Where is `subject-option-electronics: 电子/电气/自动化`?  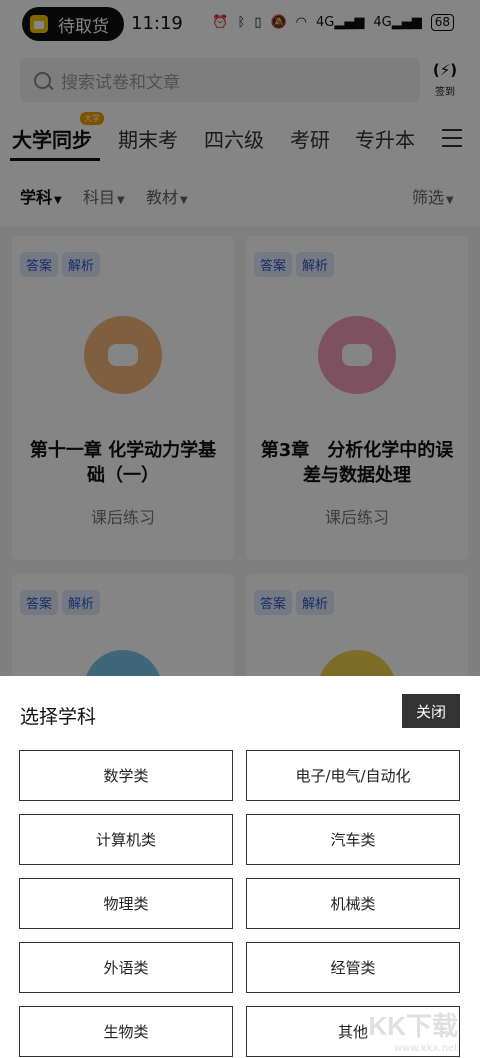 subject-option-electronics: 电子/电气/自动化 is located at coordinates (353, 775).